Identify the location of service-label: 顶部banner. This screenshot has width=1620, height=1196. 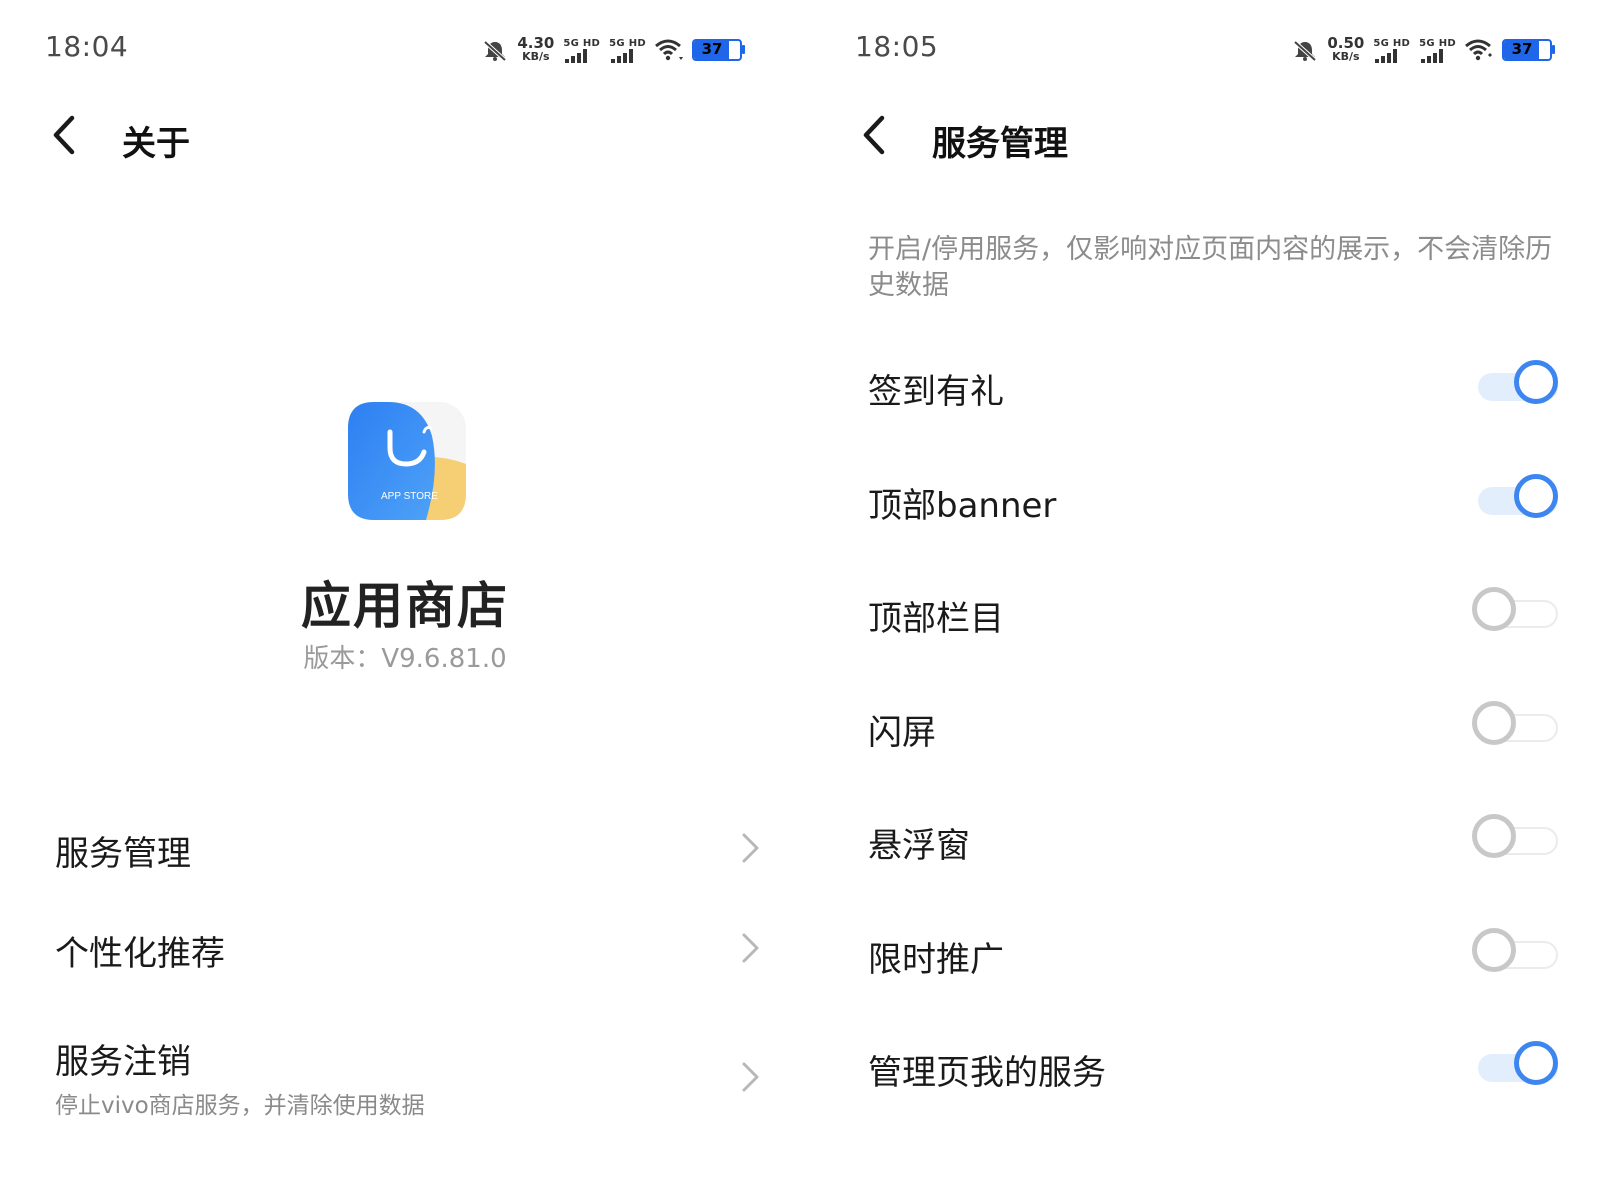
(962, 506).